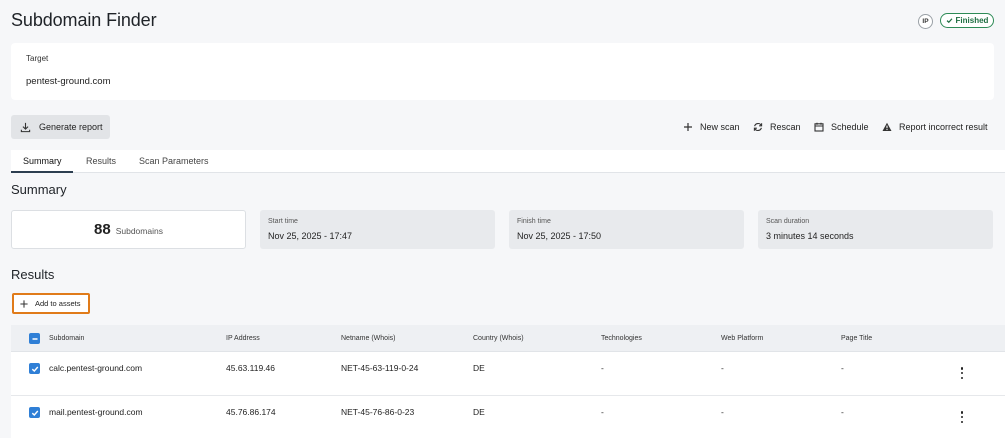 This screenshot has height=438, width=1005. Describe the element at coordinates (42, 161) in the screenshot. I see `tab-summary: Summary` at that location.